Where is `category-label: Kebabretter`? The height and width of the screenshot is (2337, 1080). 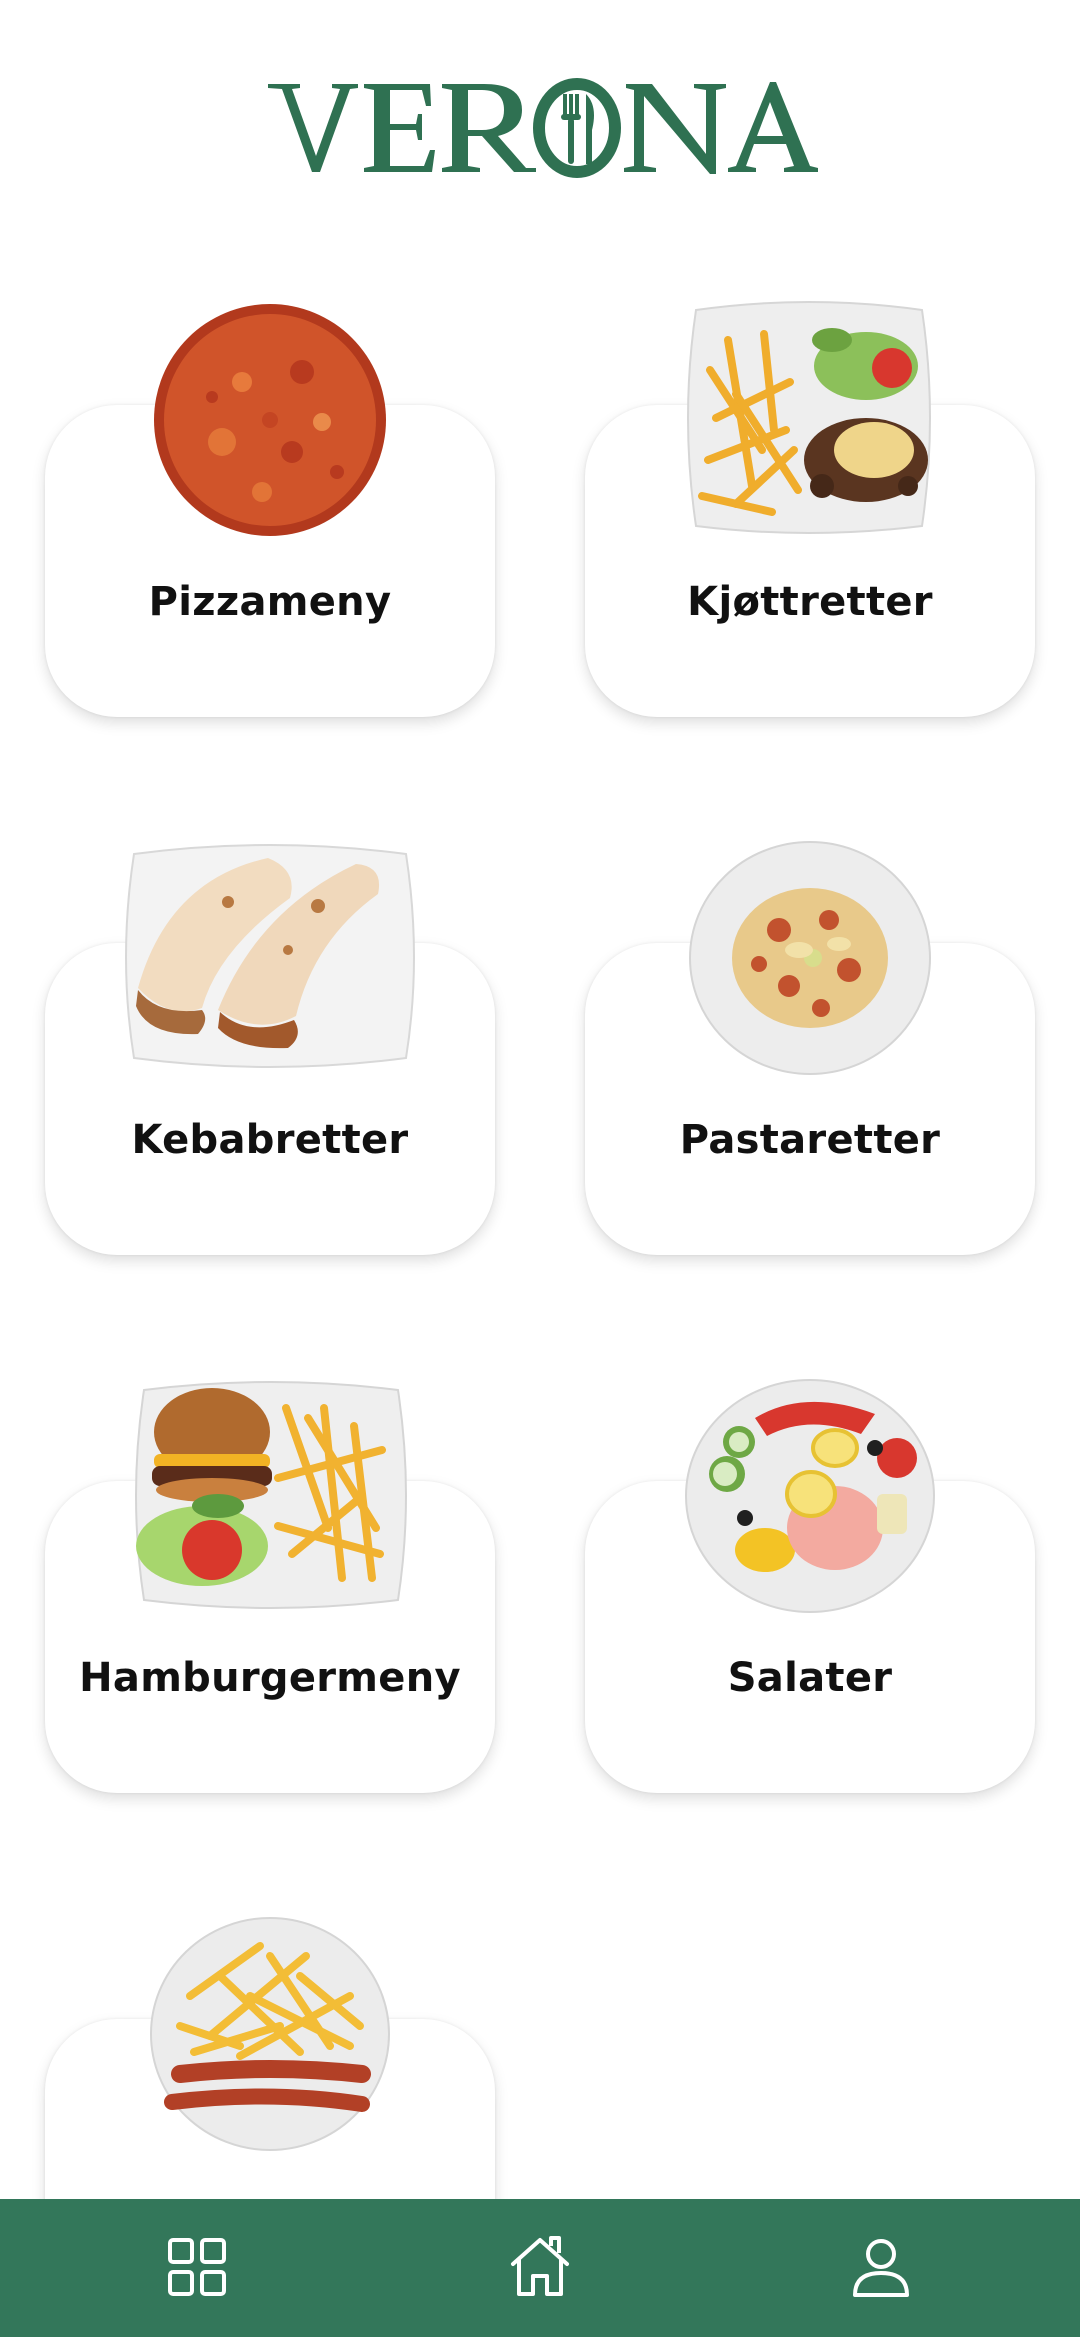
category-label: Kebabretter is located at coordinates (270, 1140).